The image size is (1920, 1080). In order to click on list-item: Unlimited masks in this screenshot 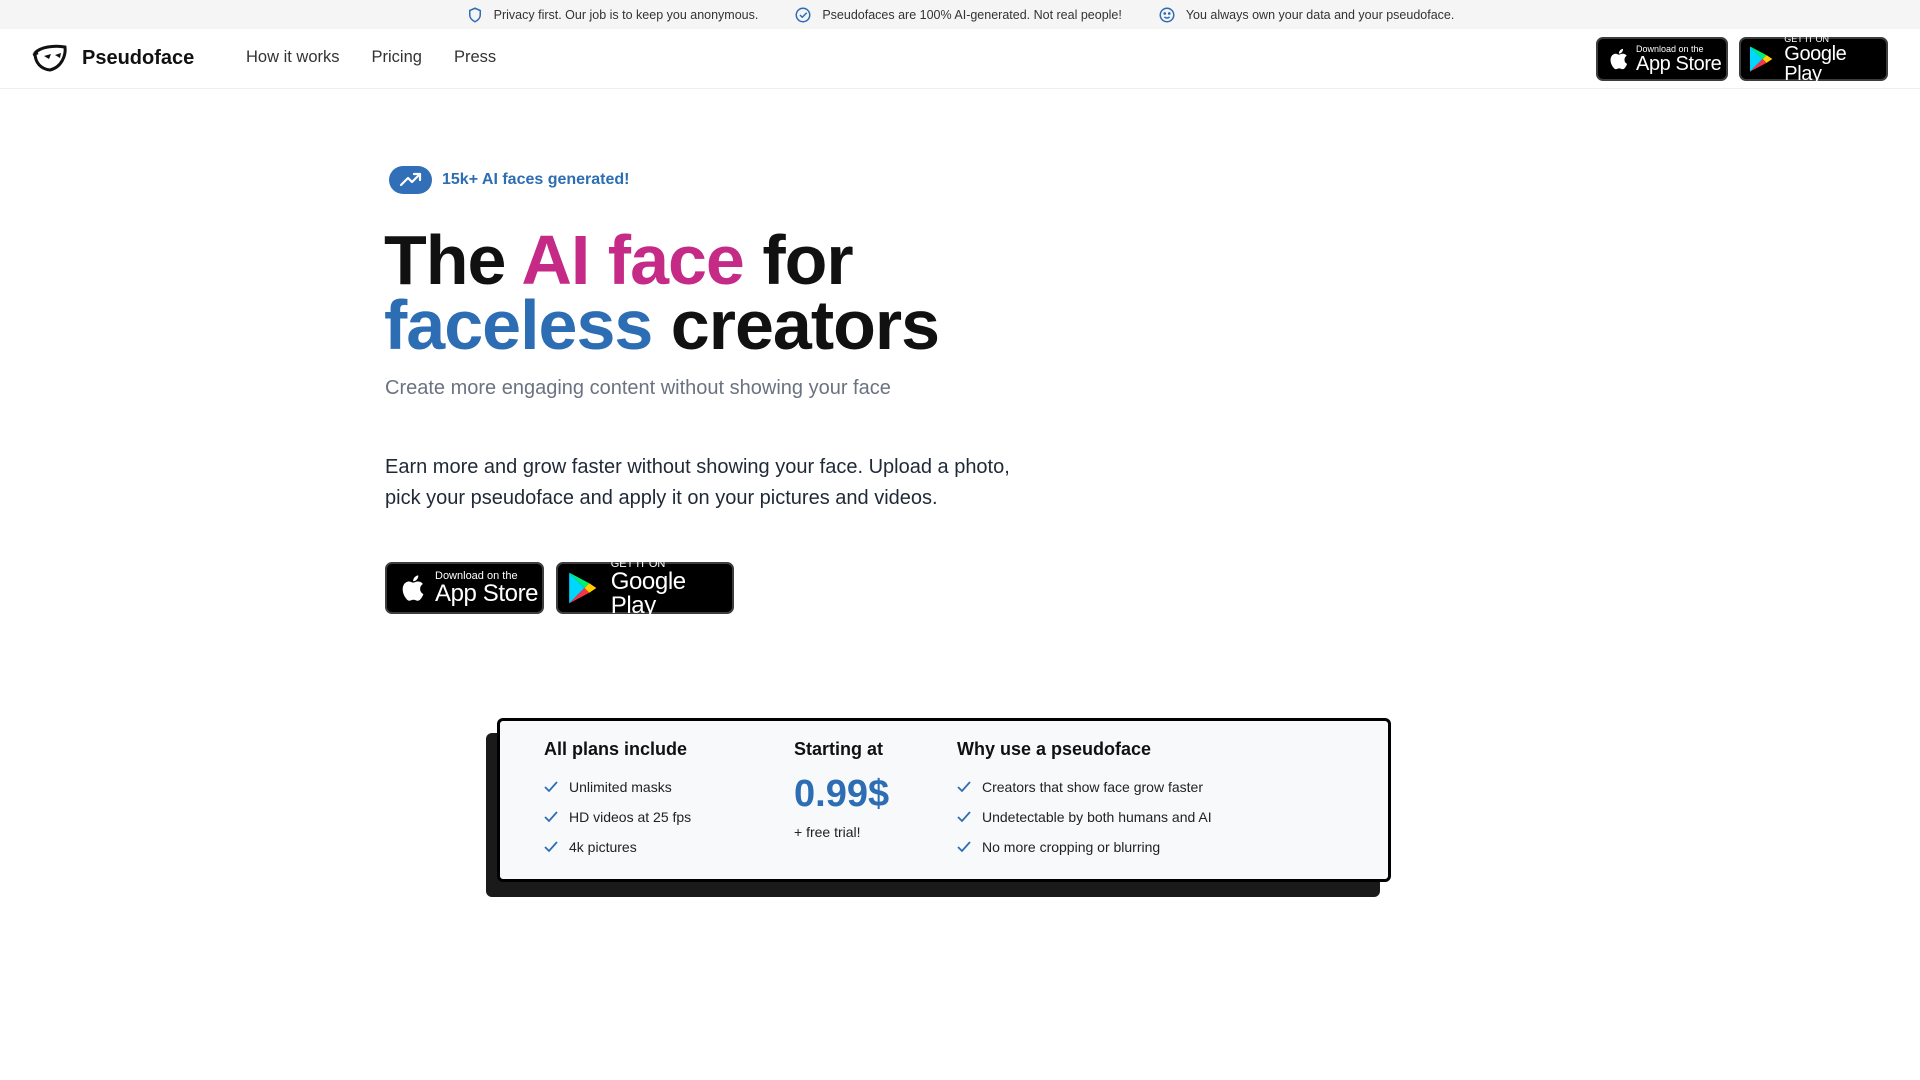, I will do `click(617, 787)`.